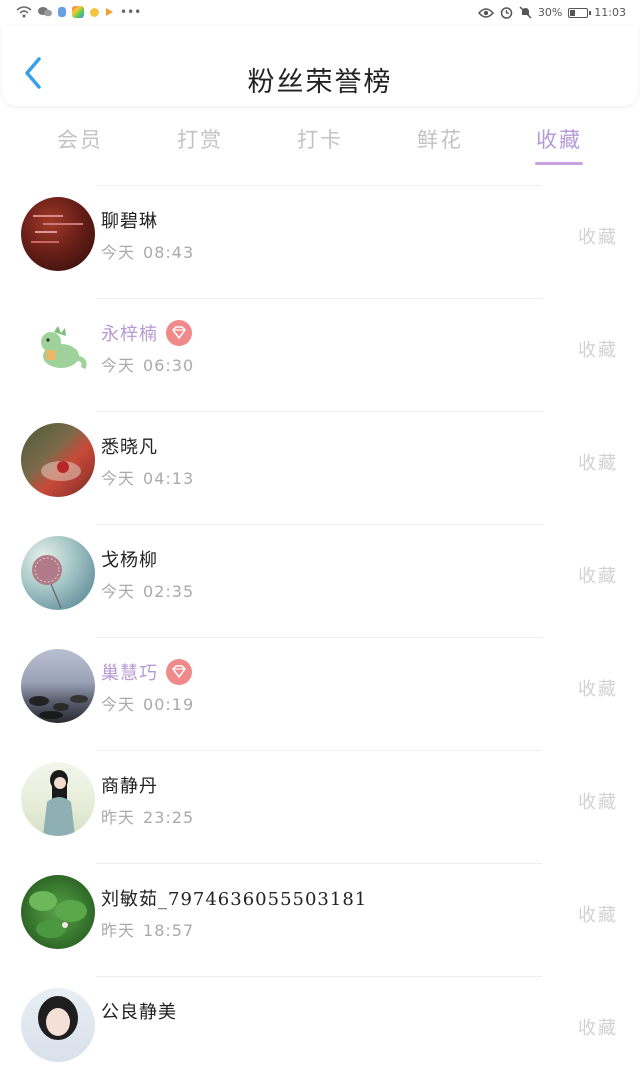  I want to click on list-item: 刘敏茹_7974636055503181 昨天 18:57 收藏, so click(320, 919).